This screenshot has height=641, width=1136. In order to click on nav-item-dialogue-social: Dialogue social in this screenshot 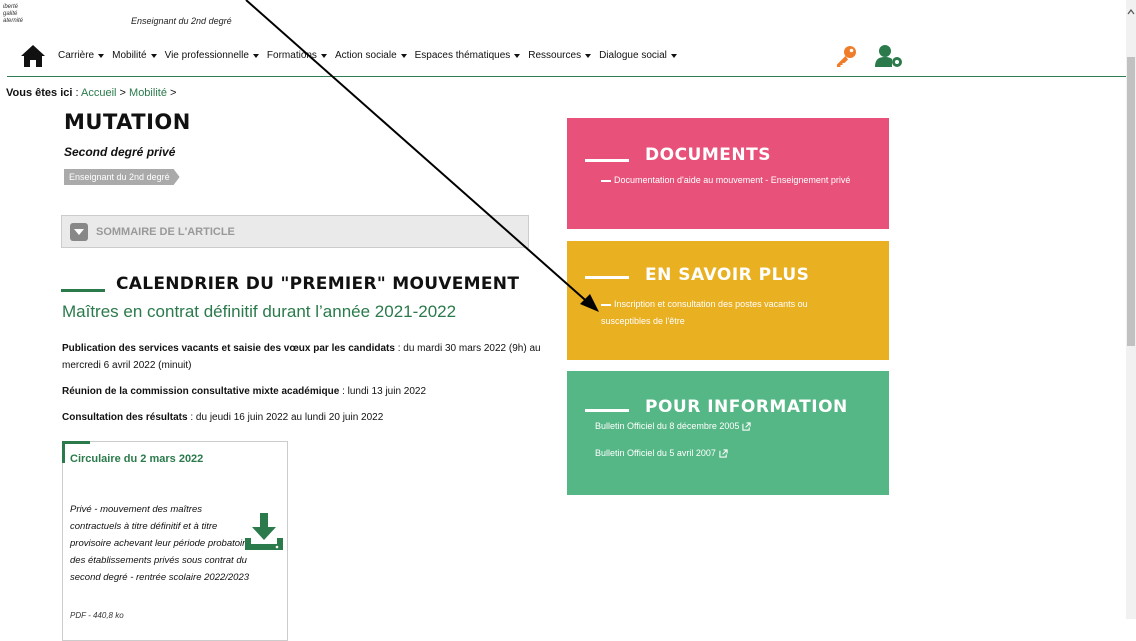, I will do `click(638, 55)`.